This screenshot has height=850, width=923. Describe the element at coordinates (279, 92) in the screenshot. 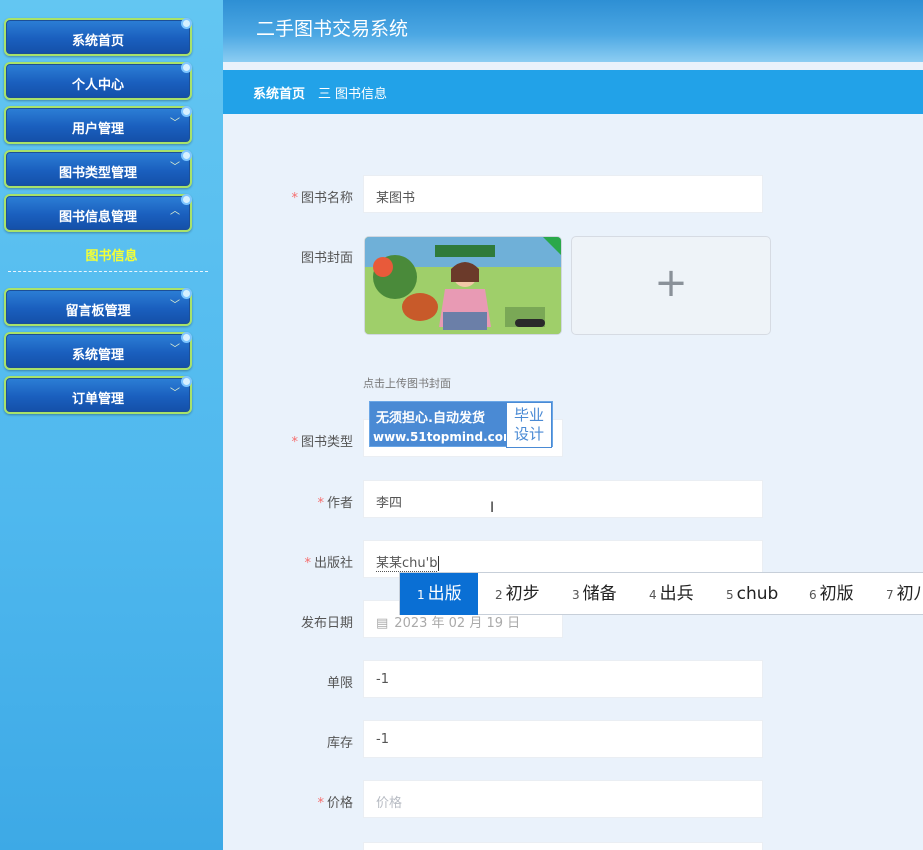

I see `breadcrumb-home: 系统首页` at that location.